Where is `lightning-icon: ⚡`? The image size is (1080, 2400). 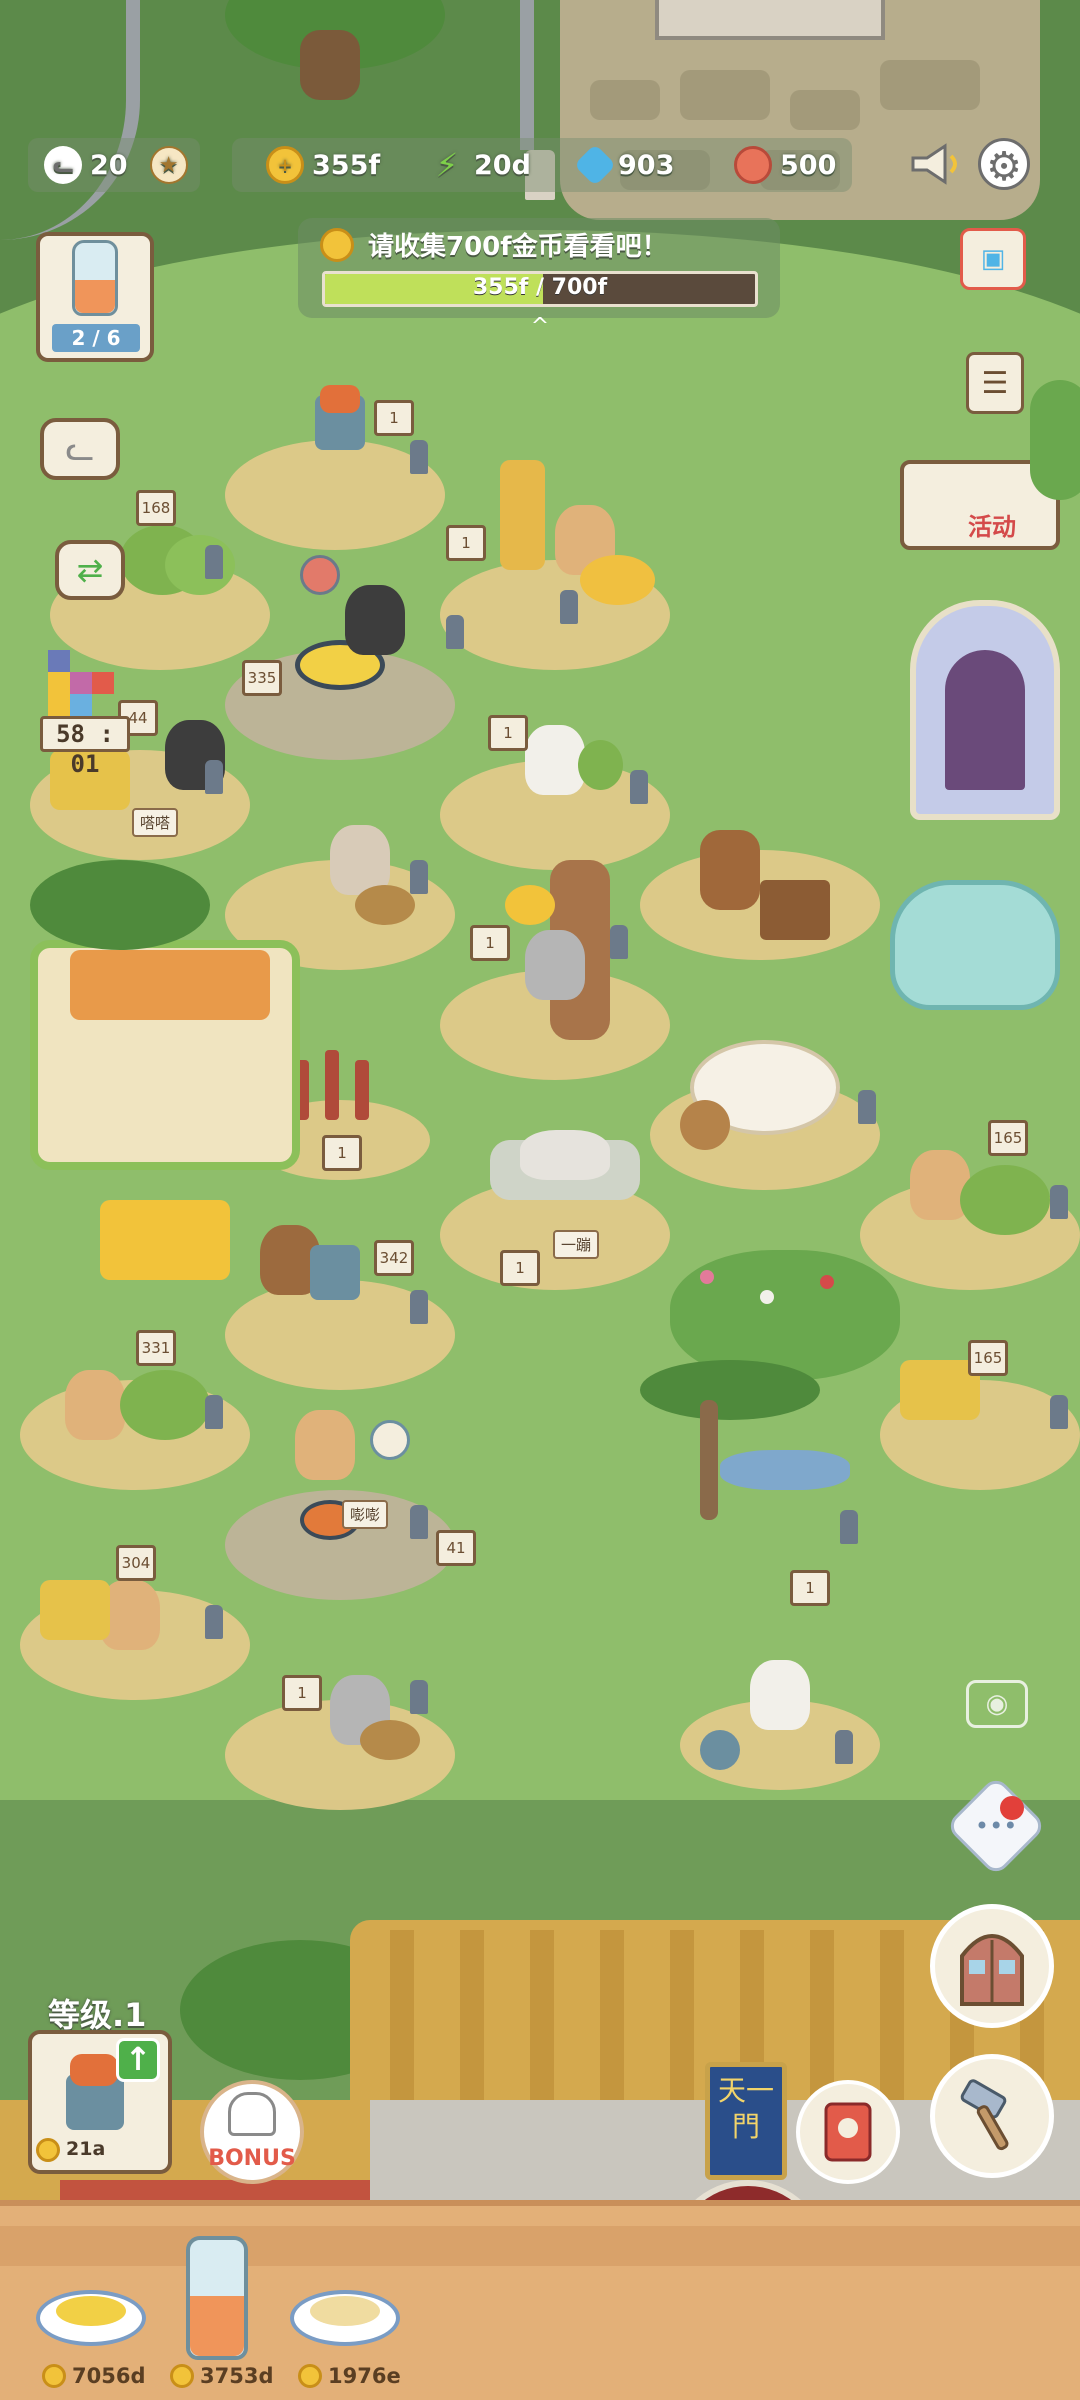
lightning-icon: ⚡ is located at coordinates (447, 165).